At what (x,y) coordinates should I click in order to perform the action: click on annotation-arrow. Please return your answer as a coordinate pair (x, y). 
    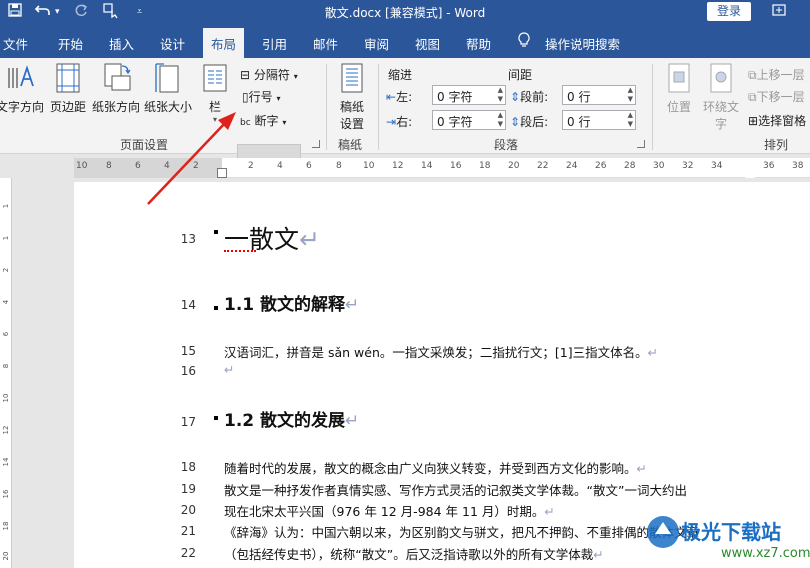
    Looking at the image, I should click on (191, 158).